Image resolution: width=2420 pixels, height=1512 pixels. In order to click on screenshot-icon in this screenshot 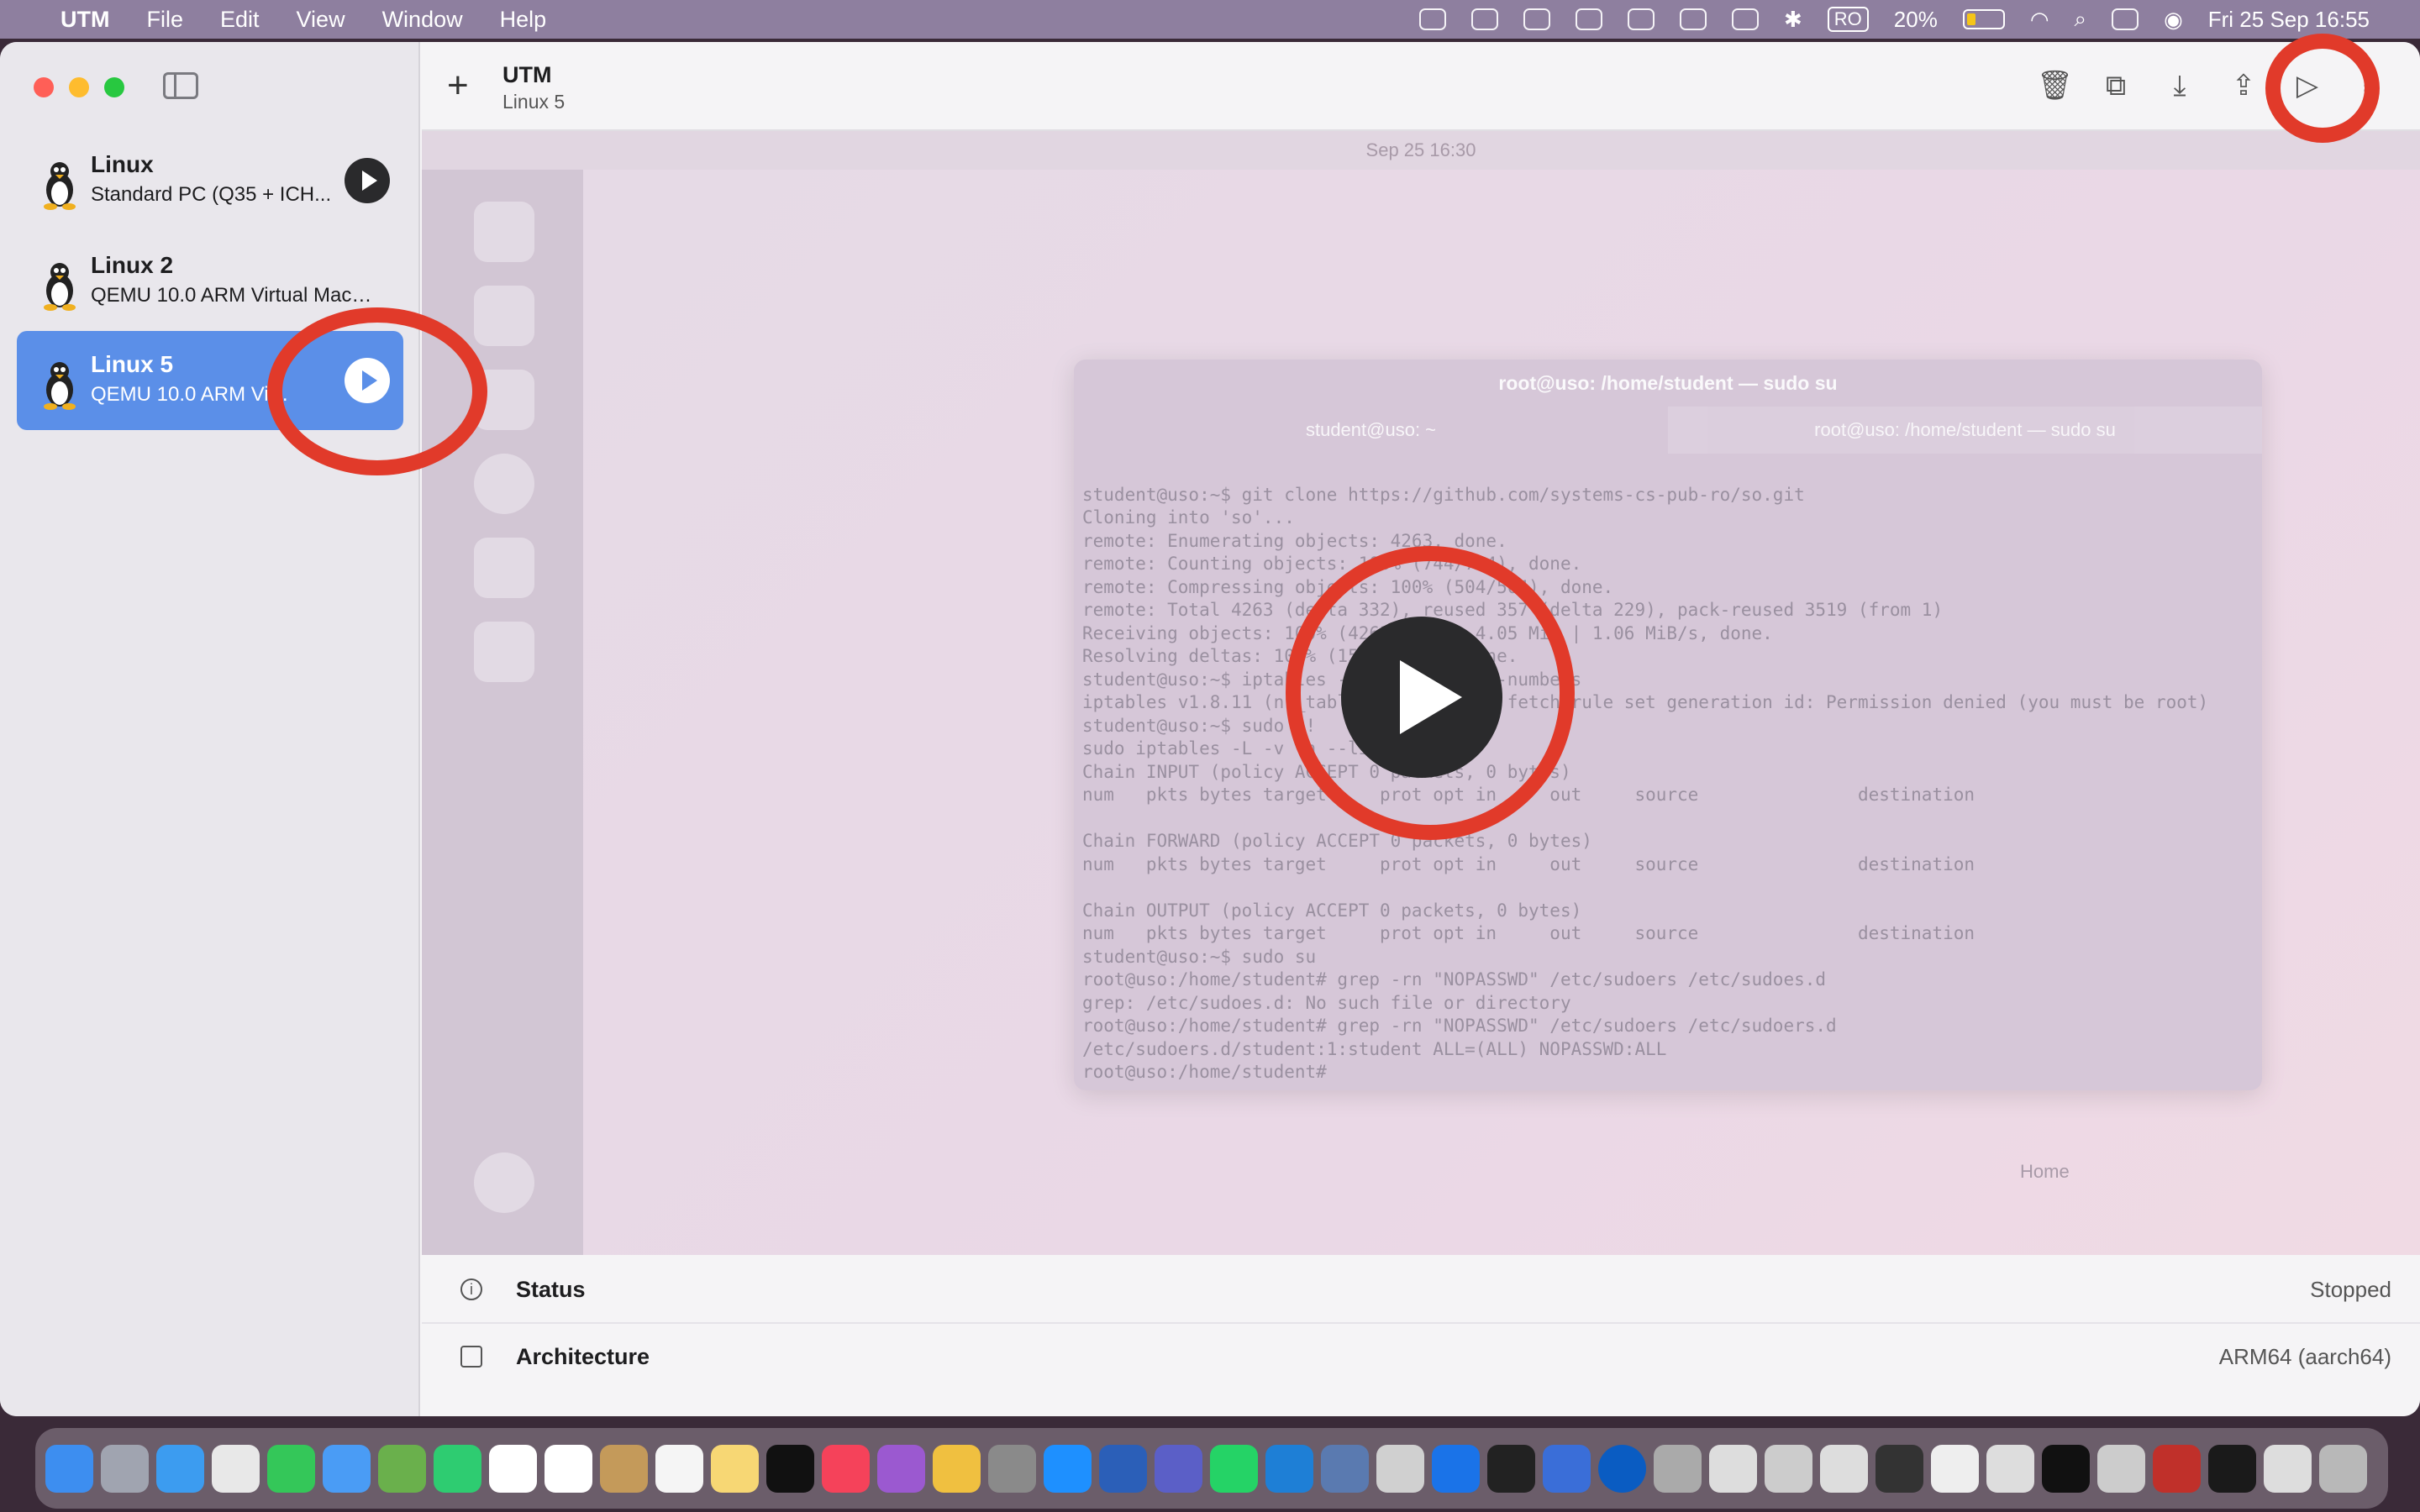, I will do `click(1400, 1468)`.